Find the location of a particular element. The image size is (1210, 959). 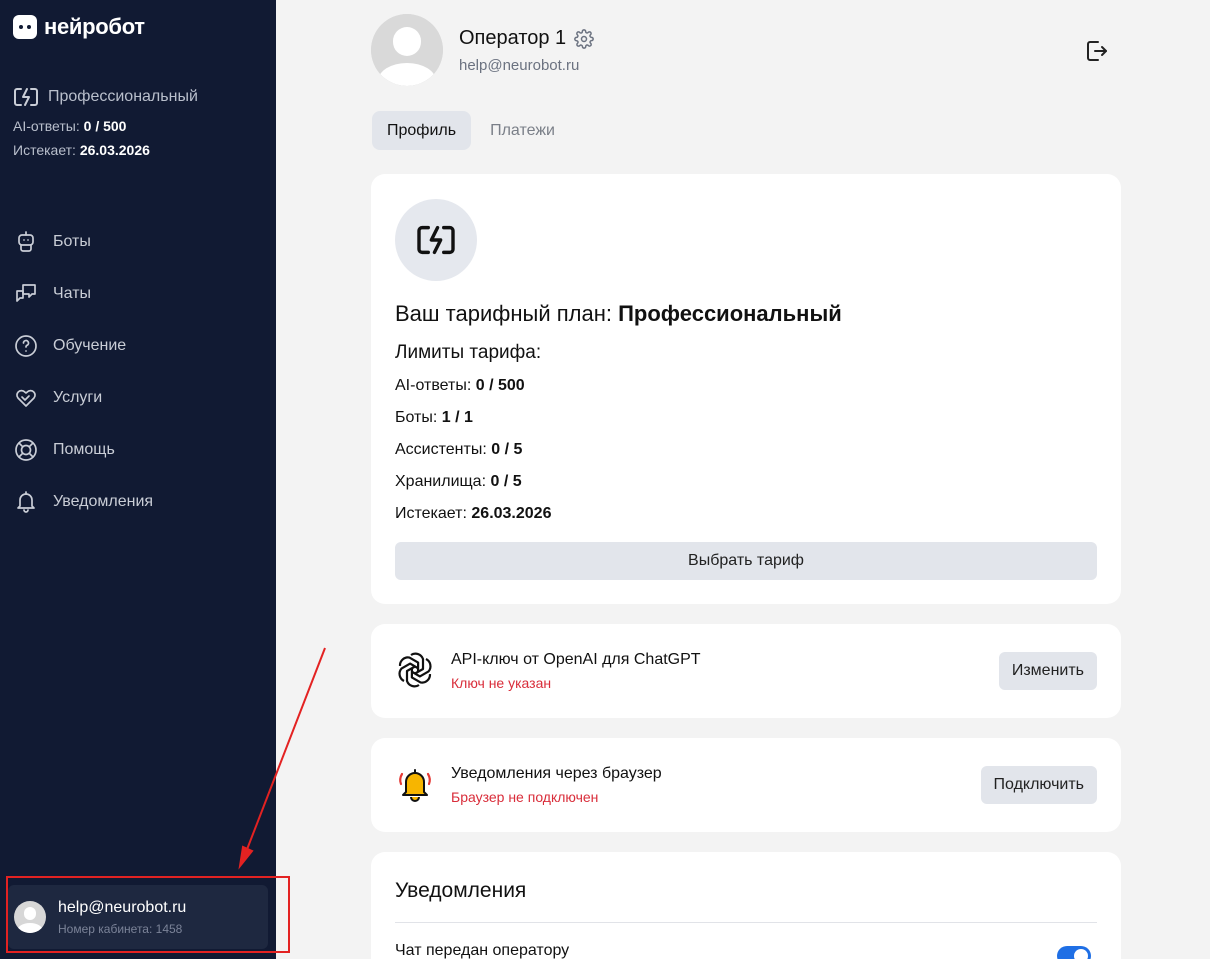

limits-title: Лимиты тарифа: is located at coordinates (468, 352).